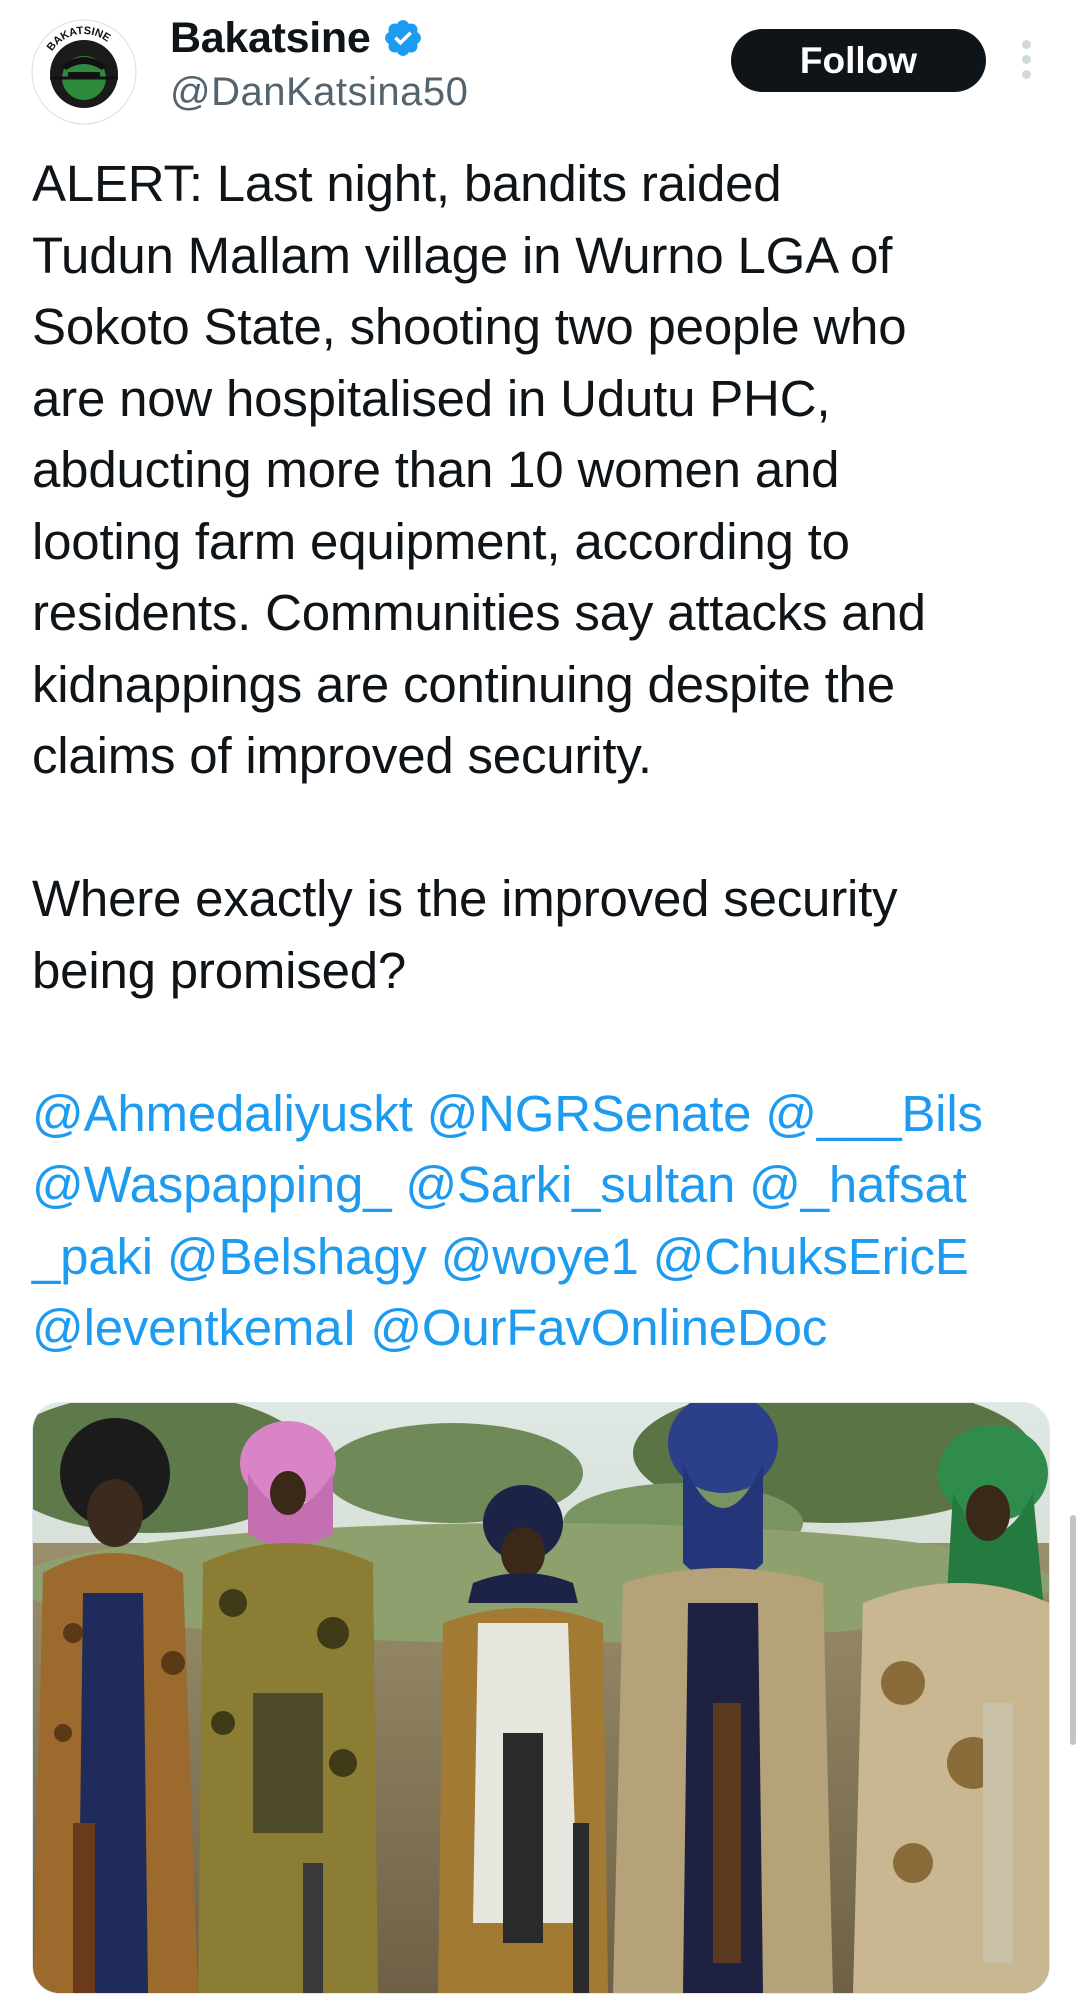  Describe the element at coordinates (219, 970) in the screenshot. I see `question-line: being promised?` at that location.